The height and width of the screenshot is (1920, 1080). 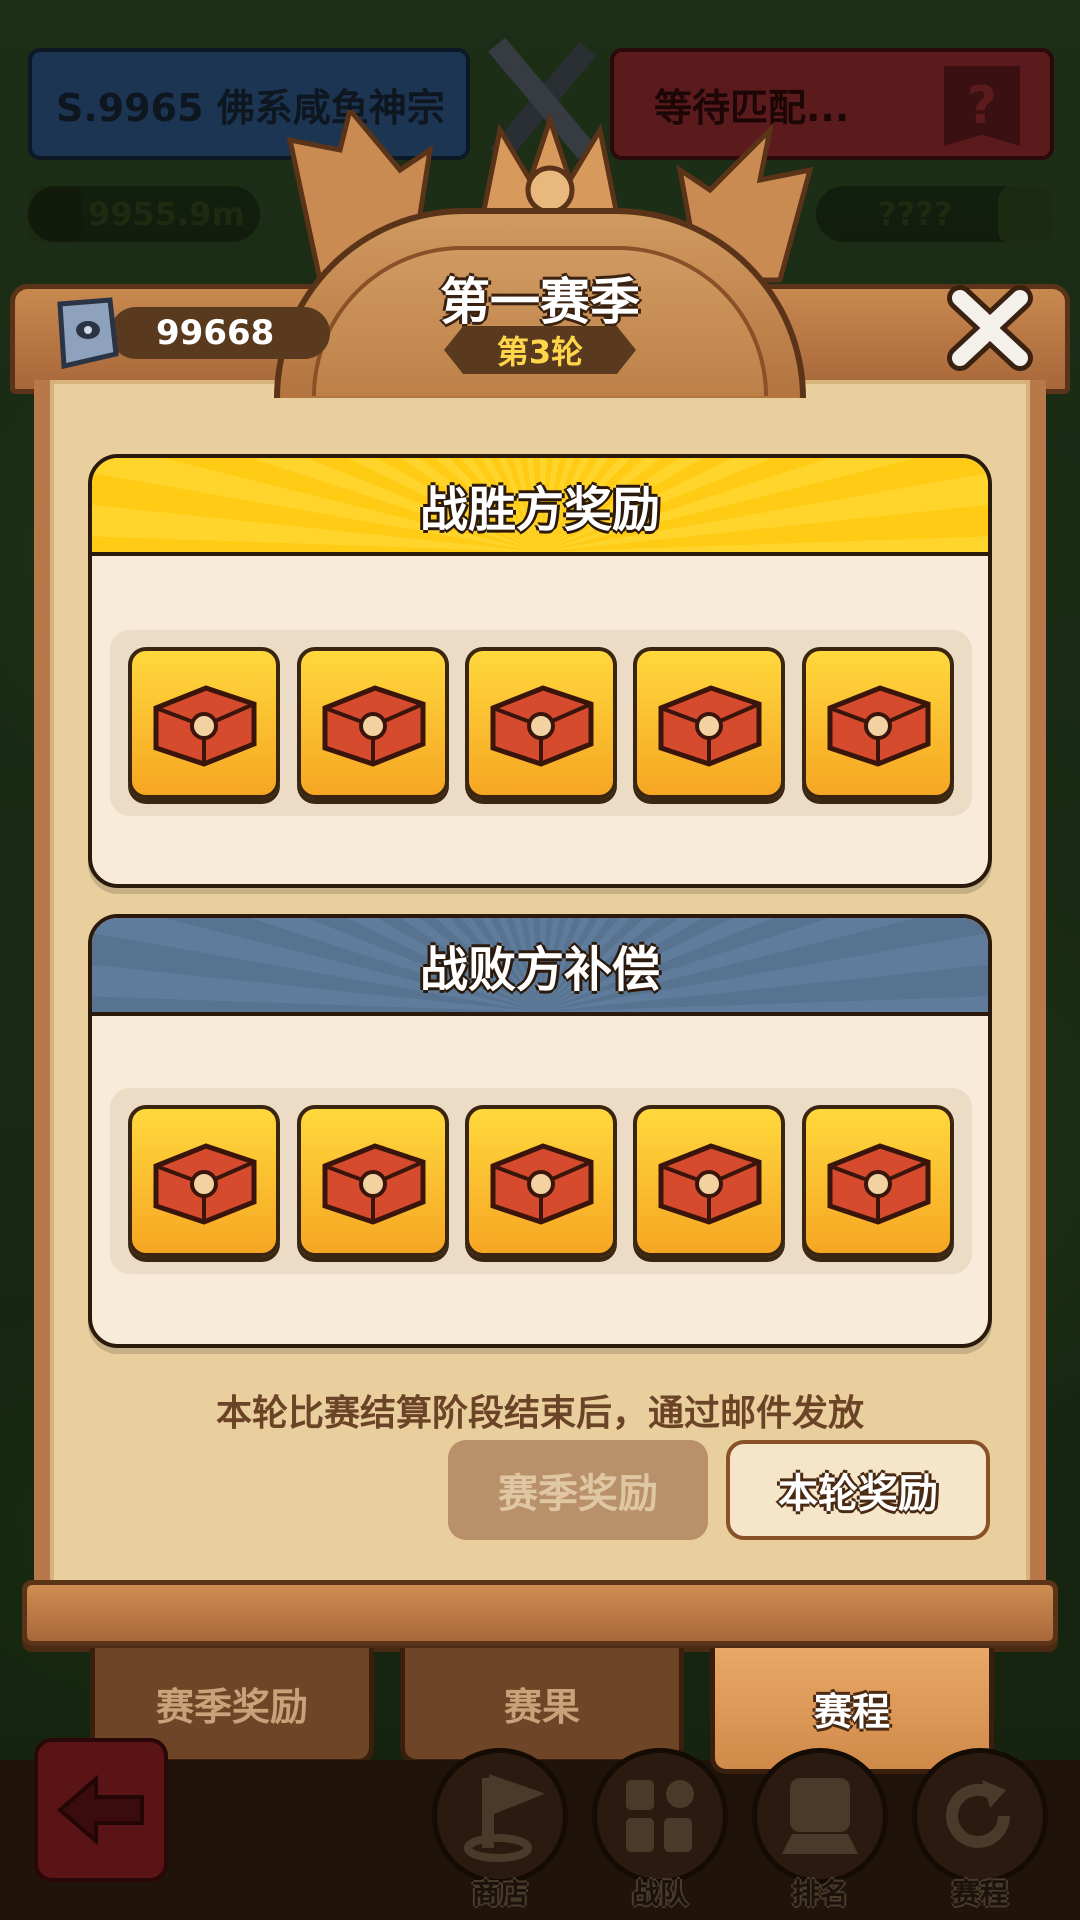 I want to click on nav-shop: 商店, so click(x=500, y=1829).